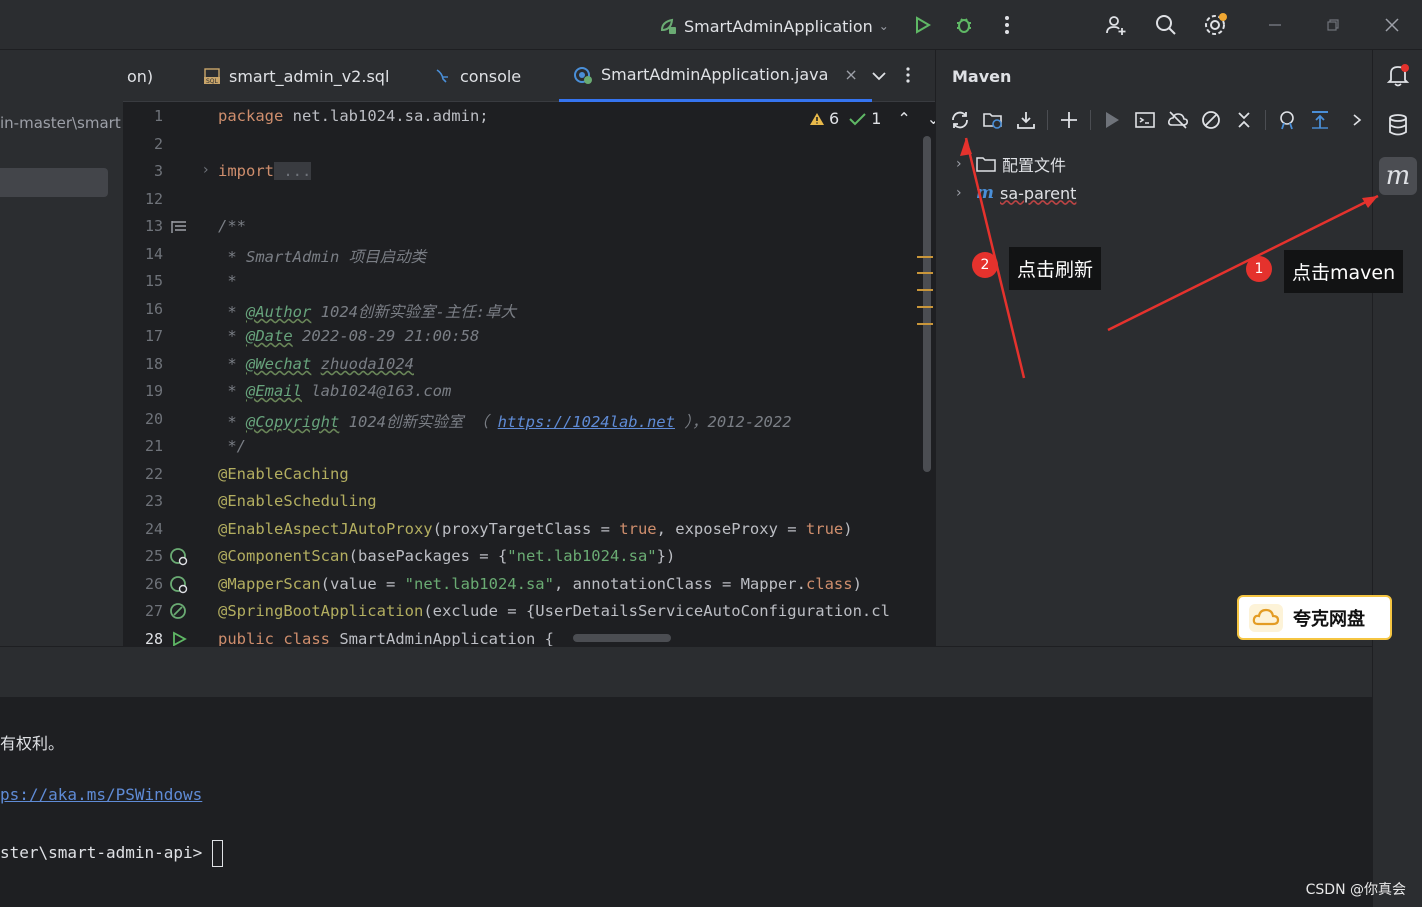 This screenshot has width=1422, height=907. What do you see at coordinates (1344, 271) in the screenshot?
I see `step-callout-1: 点击maven` at bounding box center [1344, 271].